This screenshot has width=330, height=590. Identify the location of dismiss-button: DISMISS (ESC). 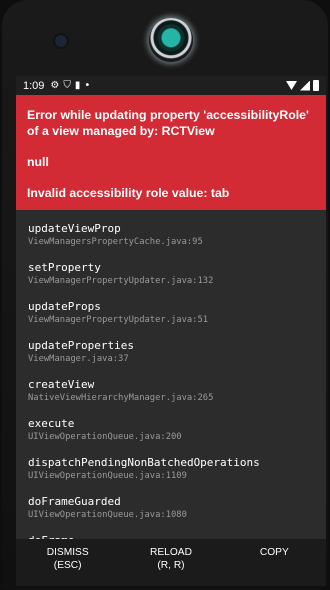
(67, 563).